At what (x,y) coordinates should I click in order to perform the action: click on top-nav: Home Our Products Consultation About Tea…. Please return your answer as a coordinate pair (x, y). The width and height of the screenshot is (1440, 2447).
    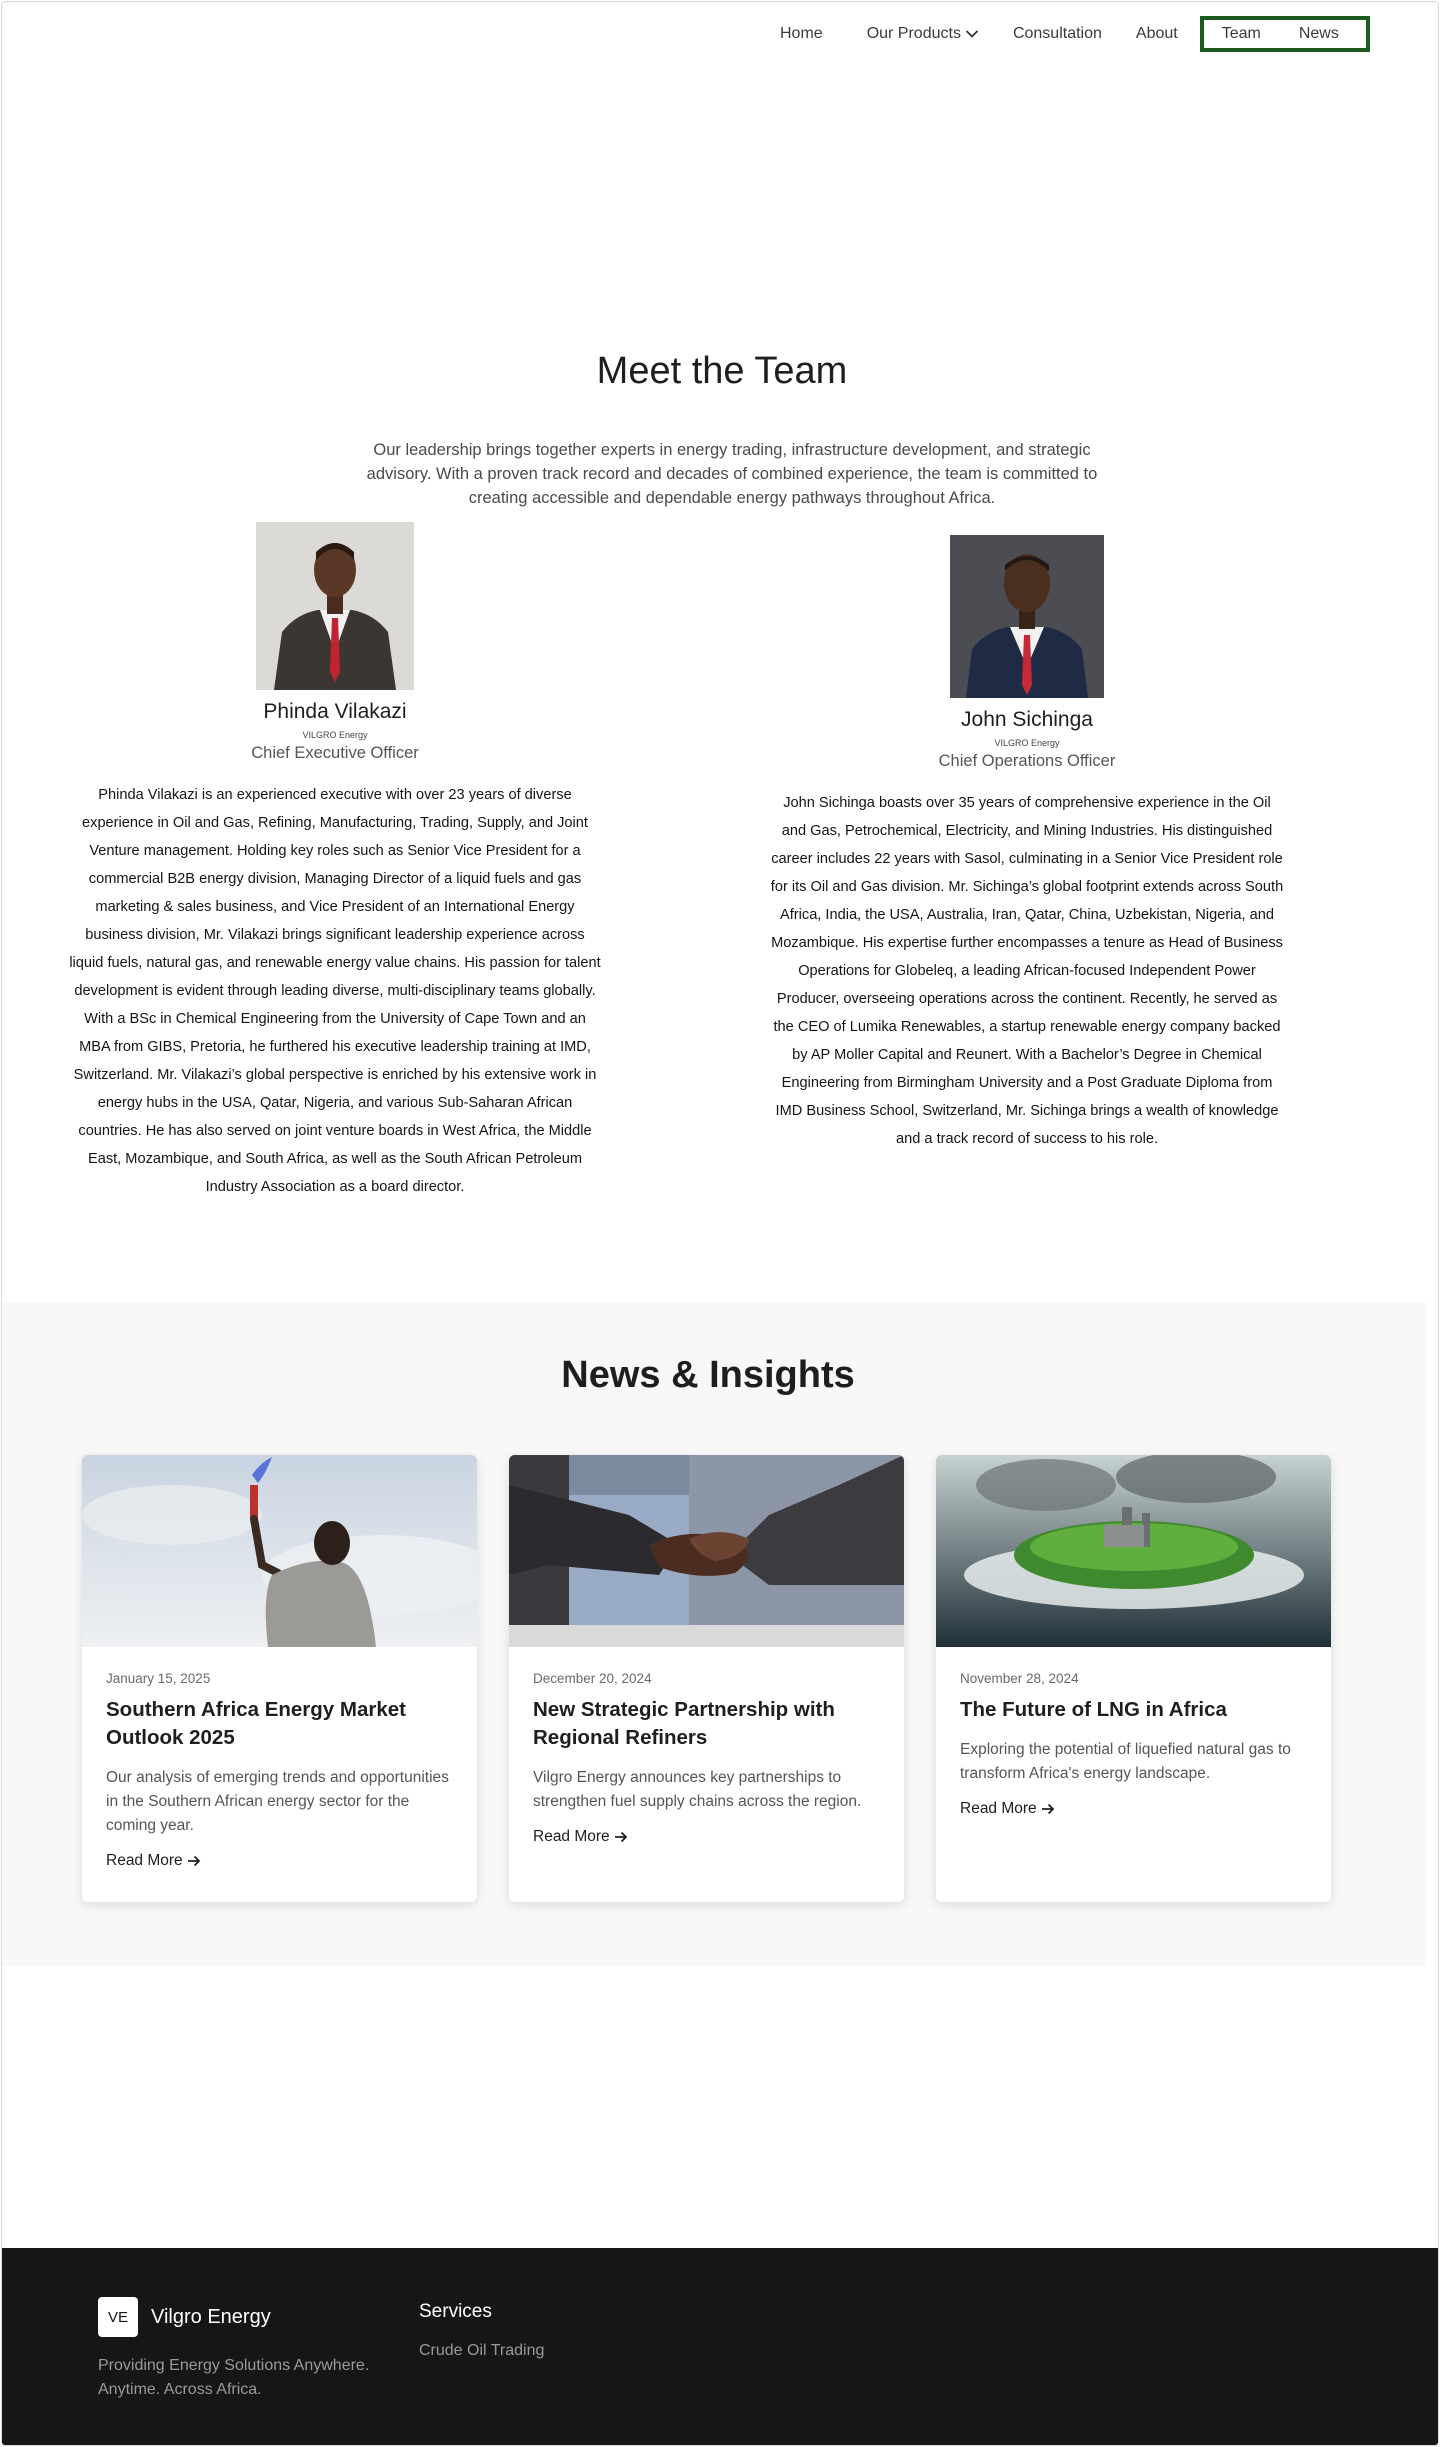
    Looking at the image, I should click on (1075, 34).